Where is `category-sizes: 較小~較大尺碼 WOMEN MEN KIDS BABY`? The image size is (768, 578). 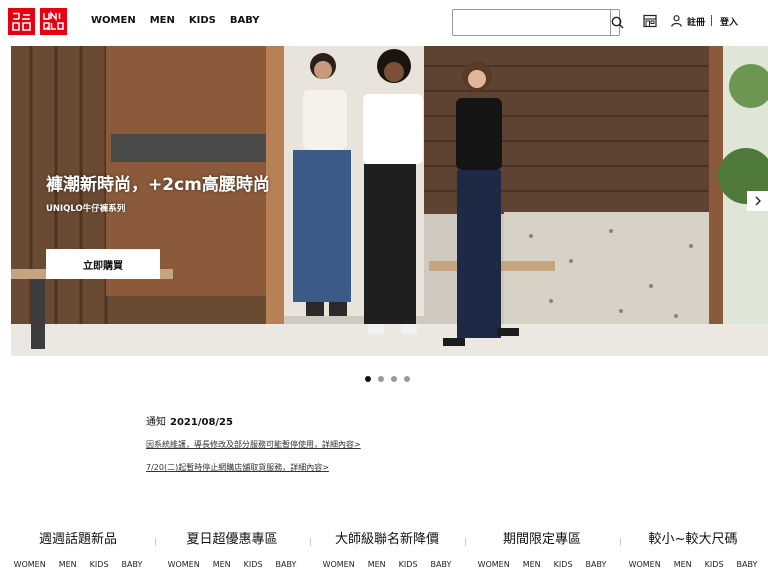 category-sizes: 較小~較大尺碼 WOMEN MEN KIDS BABY is located at coordinates (693, 548).